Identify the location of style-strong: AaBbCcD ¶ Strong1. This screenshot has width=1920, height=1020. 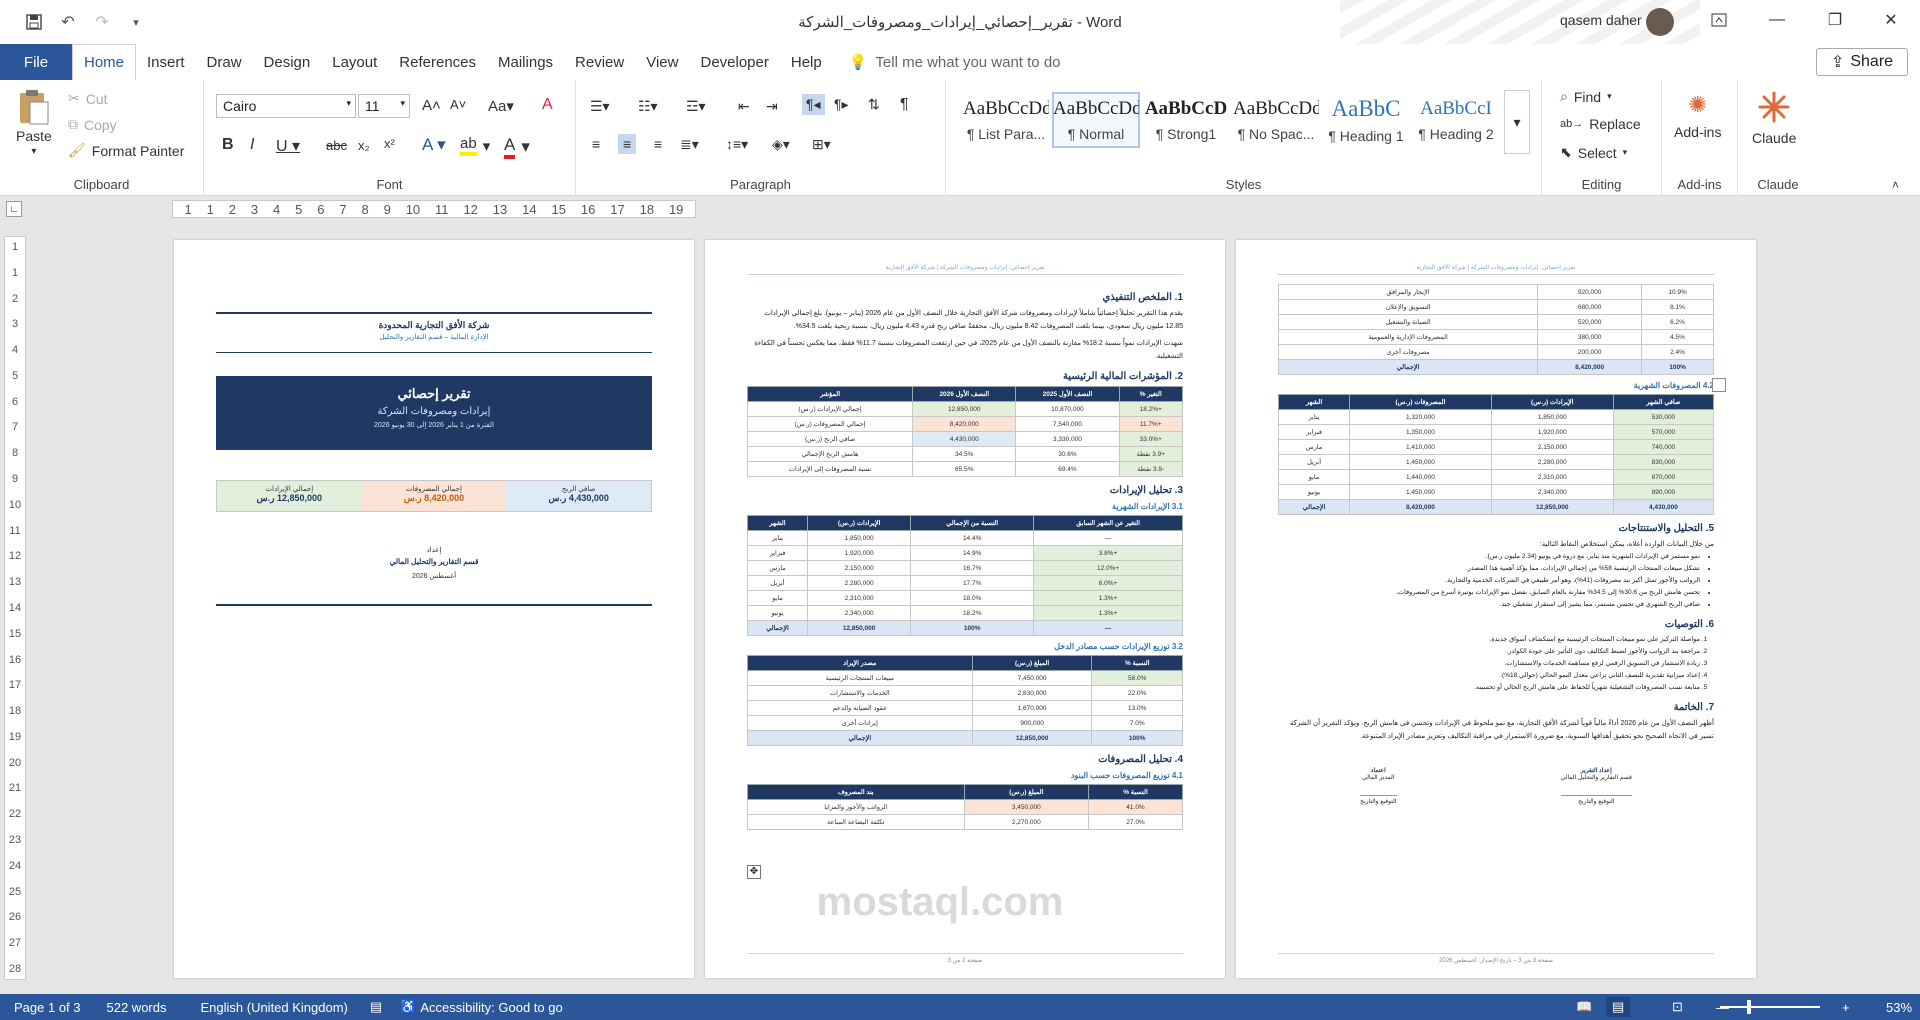
(1186, 120).